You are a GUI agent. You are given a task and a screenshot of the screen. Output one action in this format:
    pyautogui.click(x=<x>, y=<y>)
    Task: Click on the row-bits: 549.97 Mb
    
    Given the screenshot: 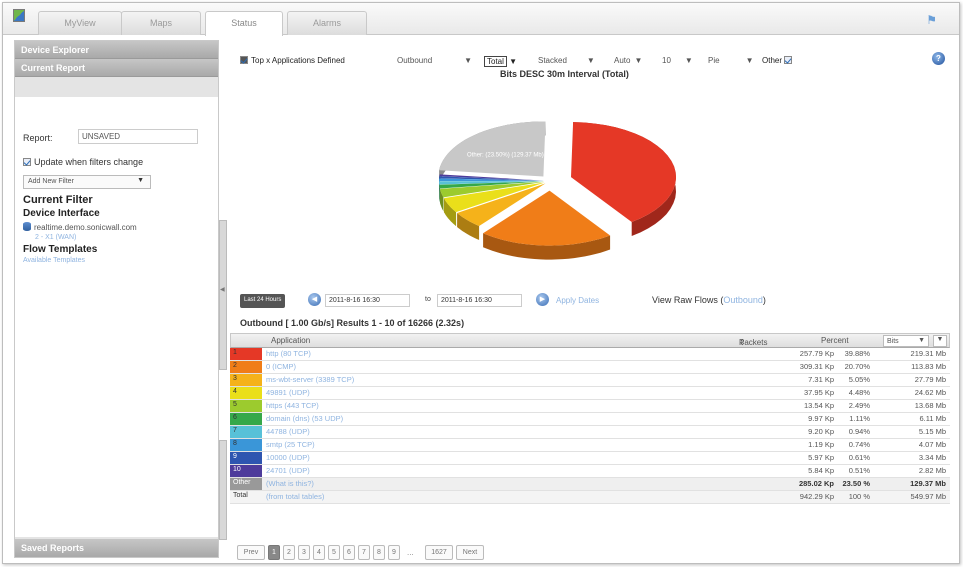 What is the action you would take?
    pyautogui.click(x=928, y=496)
    